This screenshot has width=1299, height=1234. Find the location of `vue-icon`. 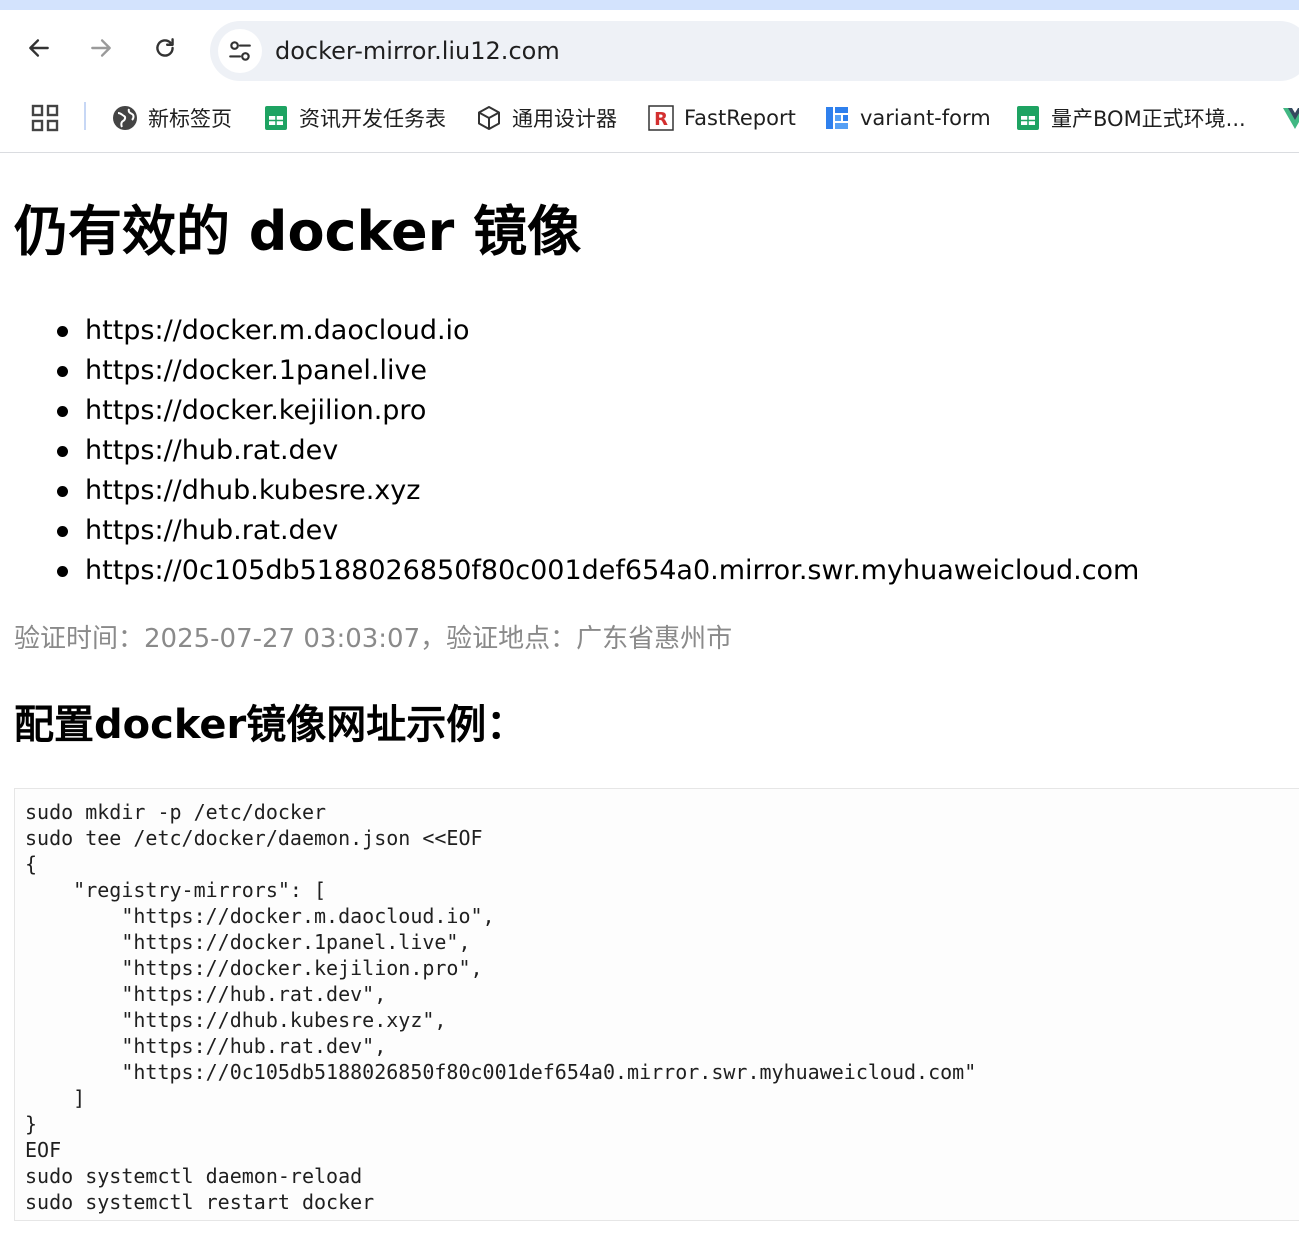

vue-icon is located at coordinates (1290, 118).